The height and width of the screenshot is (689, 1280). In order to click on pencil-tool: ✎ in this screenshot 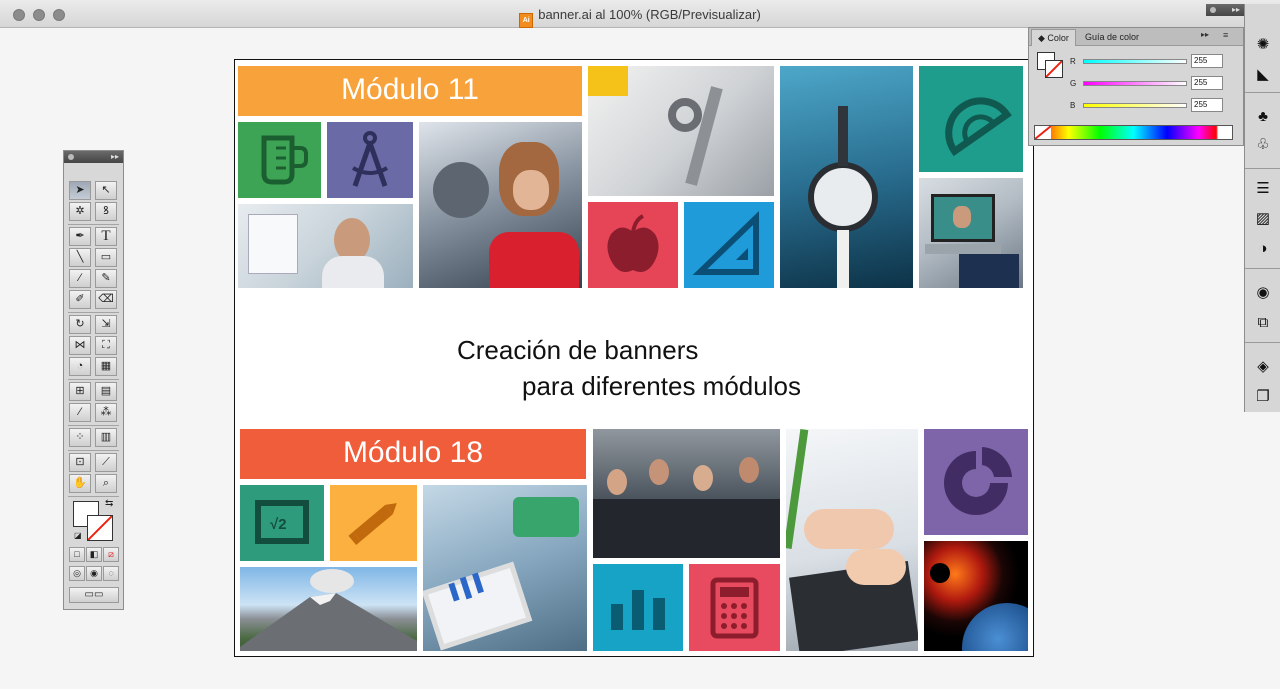, I will do `click(106, 278)`.